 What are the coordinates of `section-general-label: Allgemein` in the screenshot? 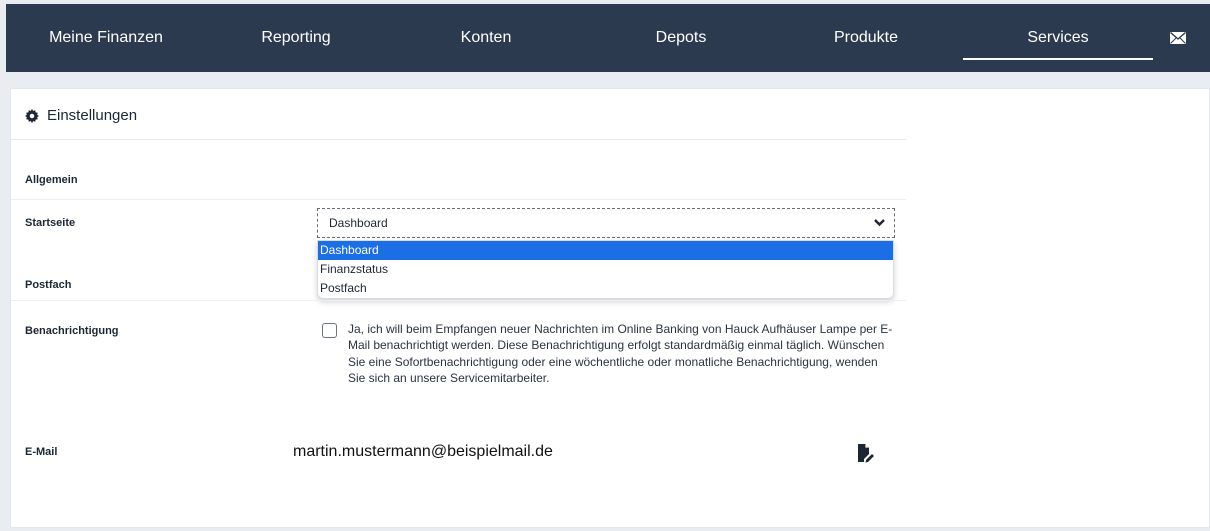 It's located at (51, 180).